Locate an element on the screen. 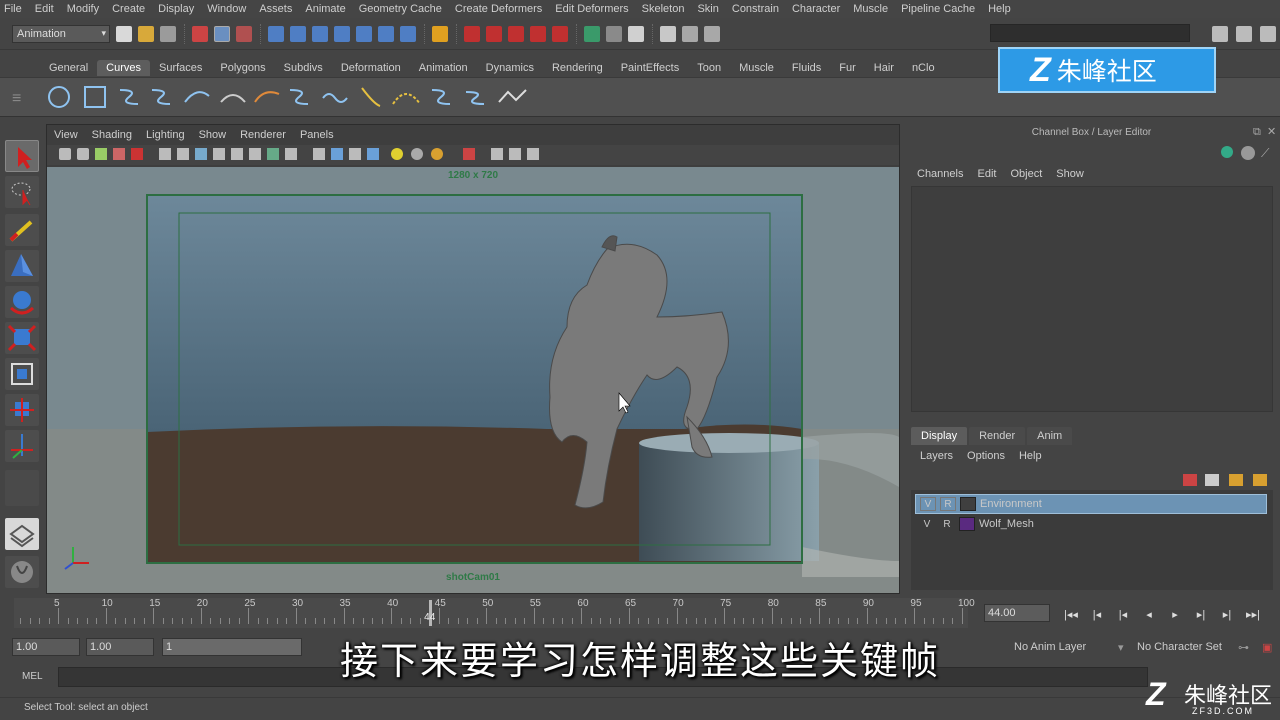 This screenshot has width=1280, height=720. reverse-curve-icon is located at coordinates (443, 97).